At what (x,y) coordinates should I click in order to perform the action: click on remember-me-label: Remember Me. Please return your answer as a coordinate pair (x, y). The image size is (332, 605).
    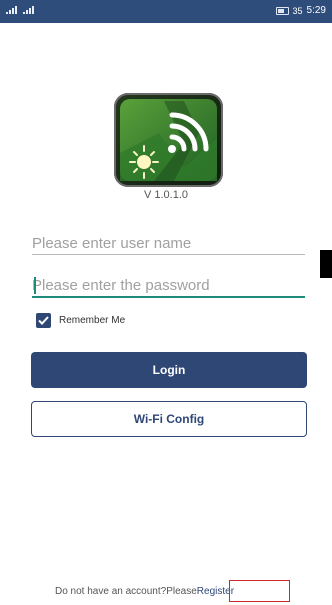
    Looking at the image, I should click on (92, 320).